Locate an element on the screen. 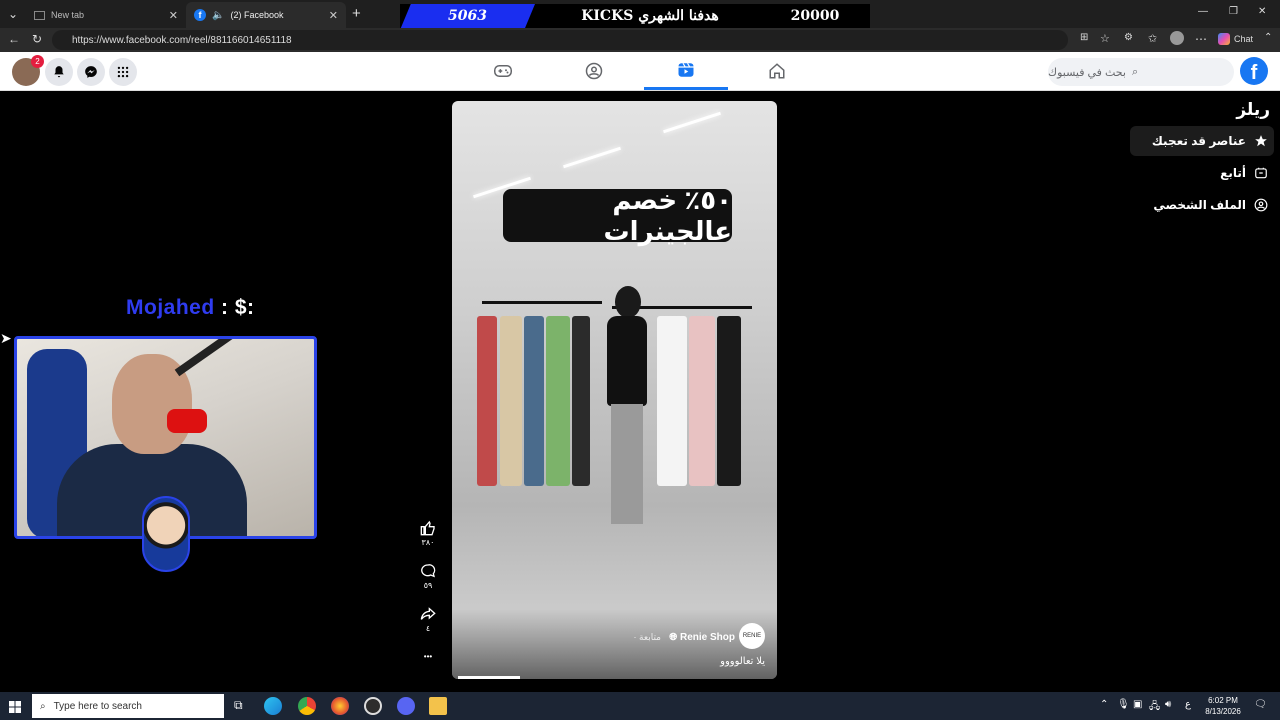  like-action: ٣٨٠ is located at coordinates (428, 533).